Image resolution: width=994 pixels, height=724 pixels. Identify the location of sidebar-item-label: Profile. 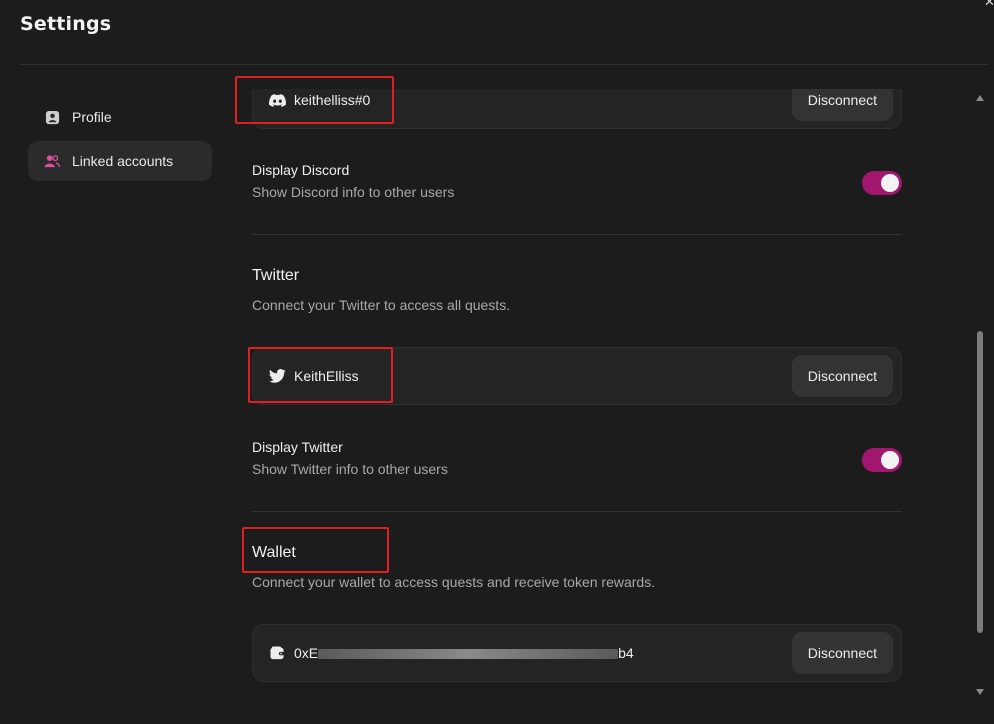
(92, 117).